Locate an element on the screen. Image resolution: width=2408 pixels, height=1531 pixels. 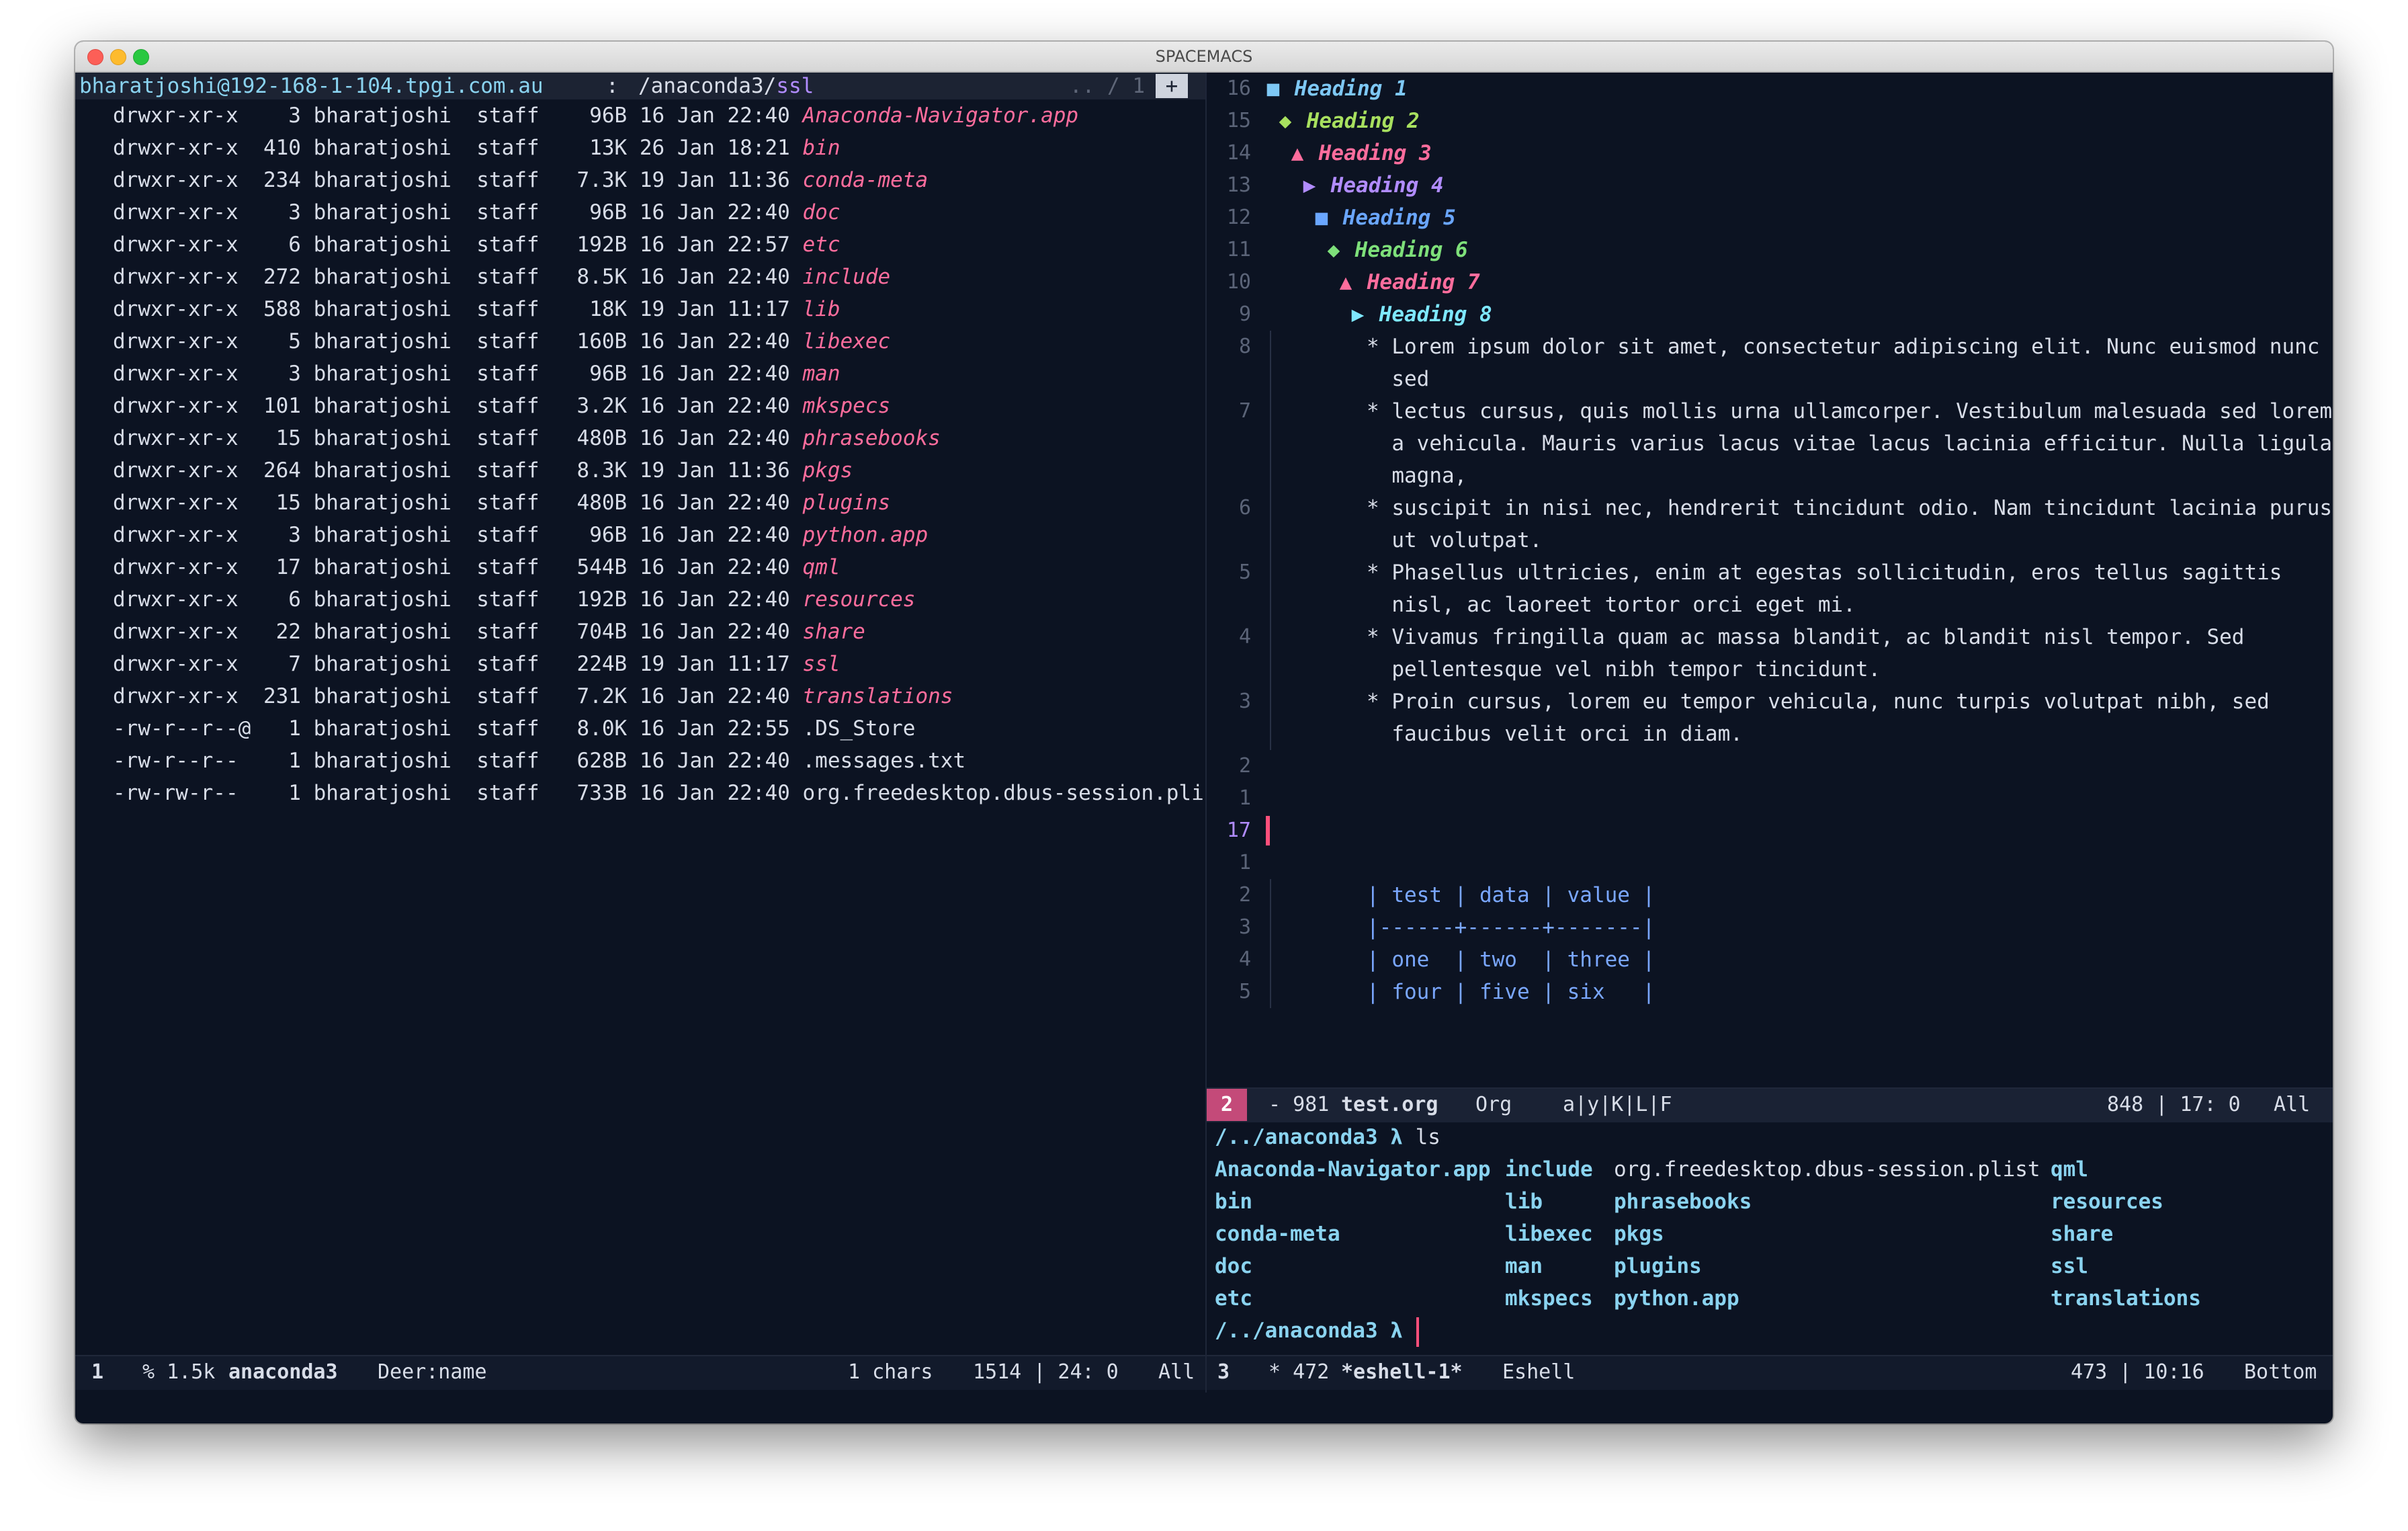
org-heading: ▲ Heading 7 is located at coordinates (1408, 282).